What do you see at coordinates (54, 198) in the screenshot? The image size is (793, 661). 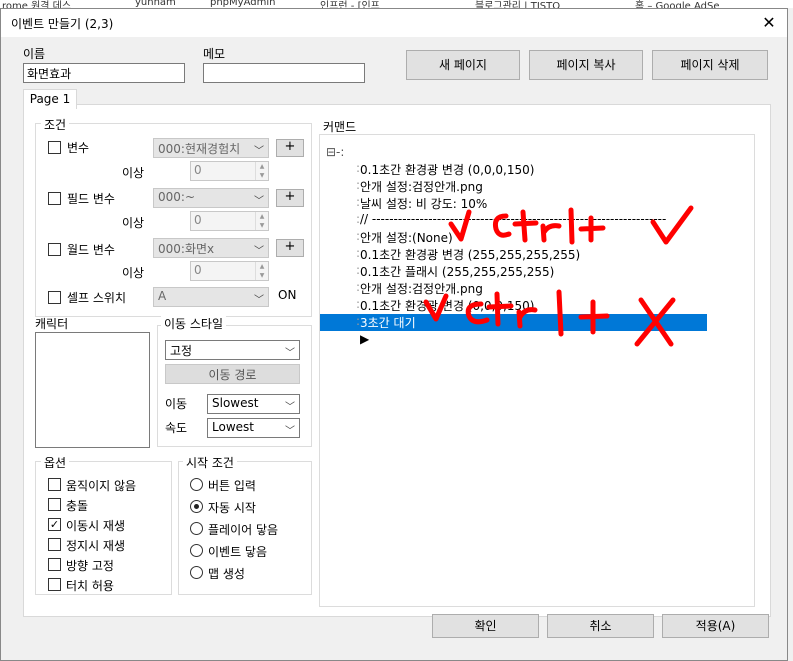 I see `field-variable-checkbox` at bounding box center [54, 198].